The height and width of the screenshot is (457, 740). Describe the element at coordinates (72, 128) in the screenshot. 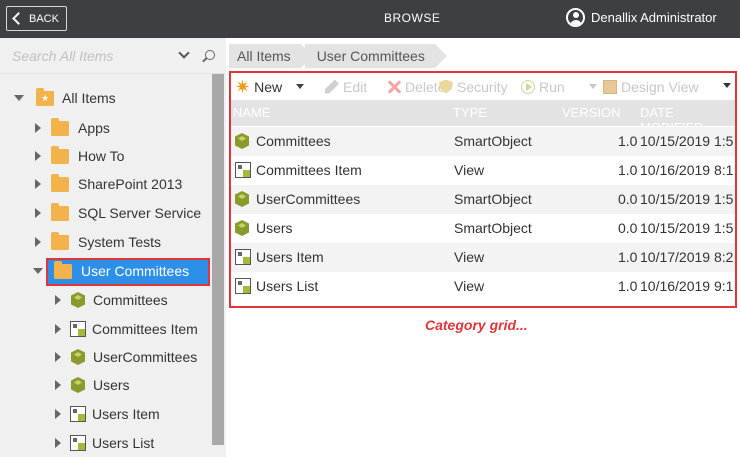

I see `tree-item-apps: Apps` at that location.